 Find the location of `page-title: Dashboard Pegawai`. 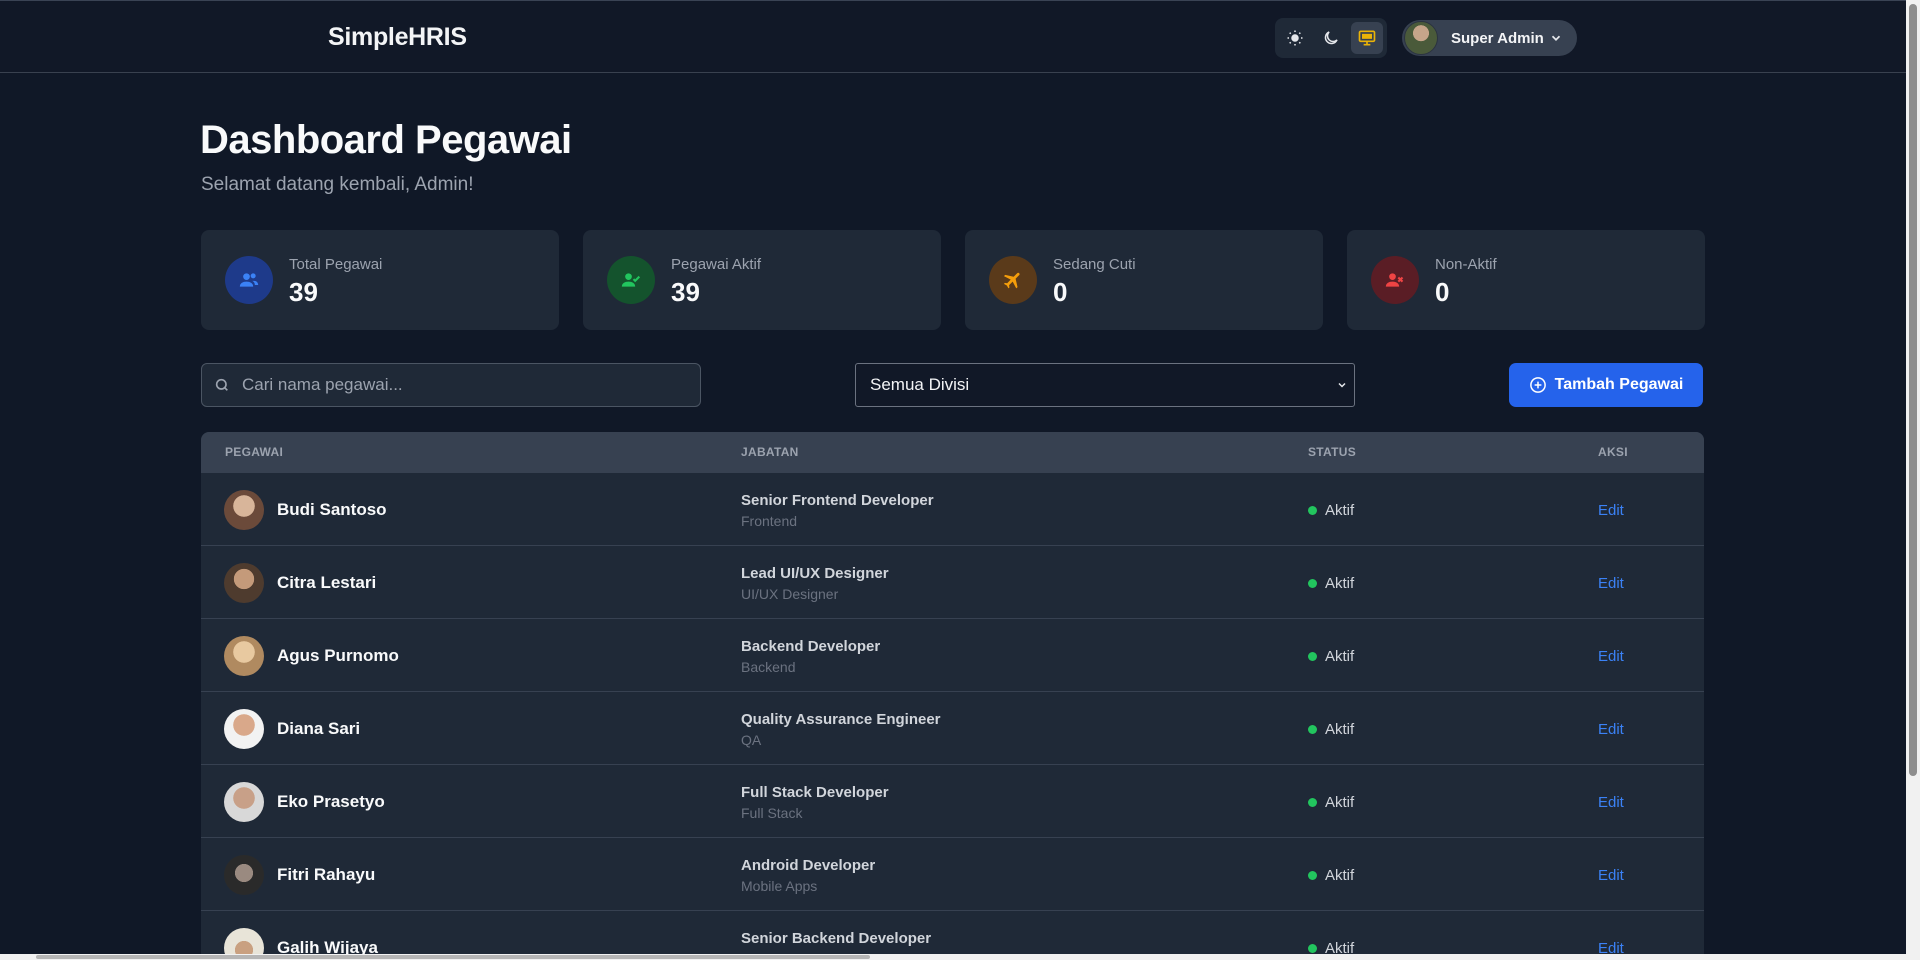

page-title: Dashboard Pegawai is located at coordinates (386, 140).